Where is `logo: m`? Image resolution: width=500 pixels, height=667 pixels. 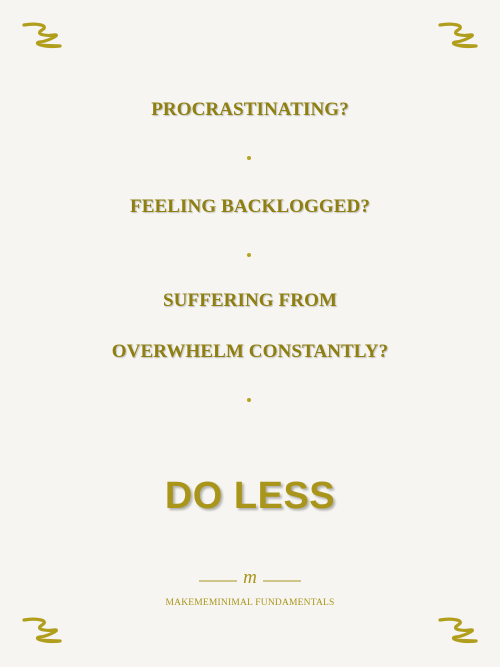 logo: m is located at coordinates (250, 578).